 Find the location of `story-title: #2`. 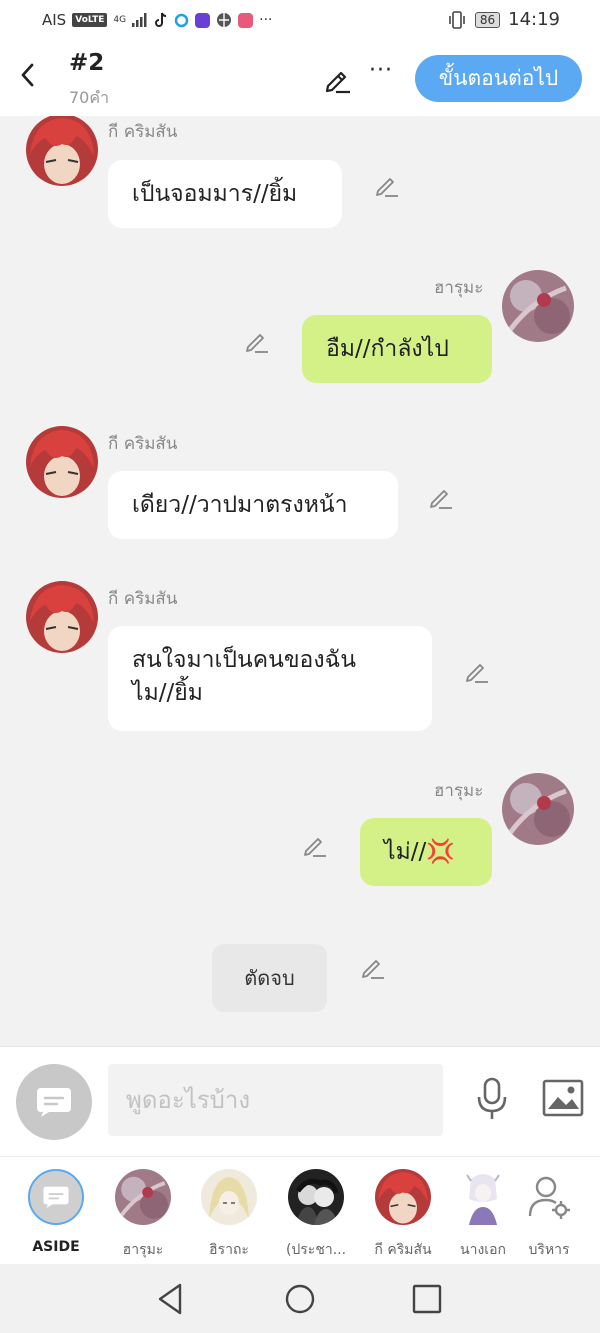

story-title: #2 is located at coordinates (87, 63).